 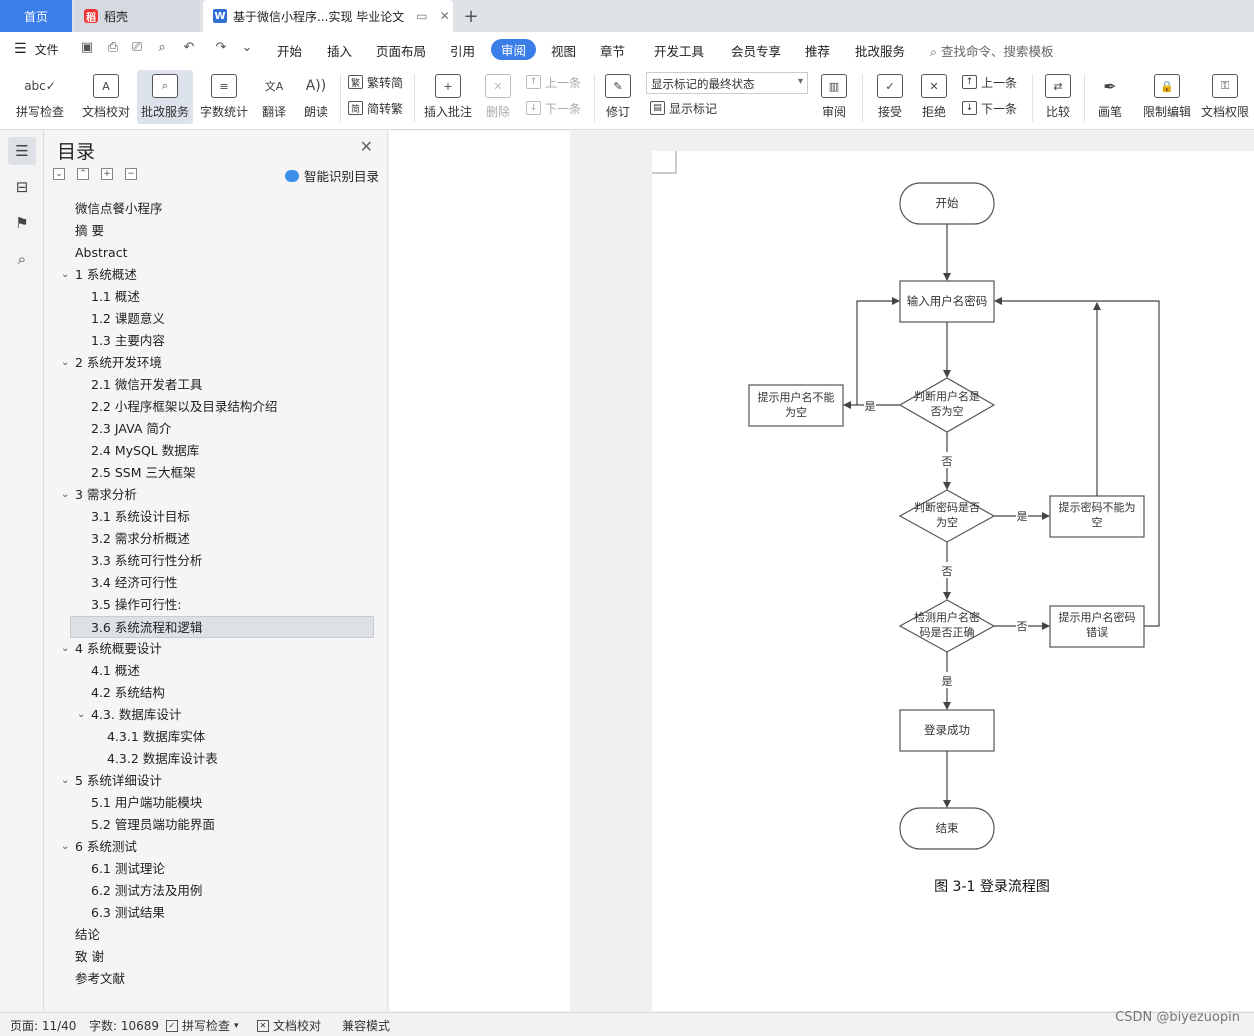 What do you see at coordinates (618, 97) in the screenshot?
I see `track-changes-button: ✎ 修订` at bounding box center [618, 97].